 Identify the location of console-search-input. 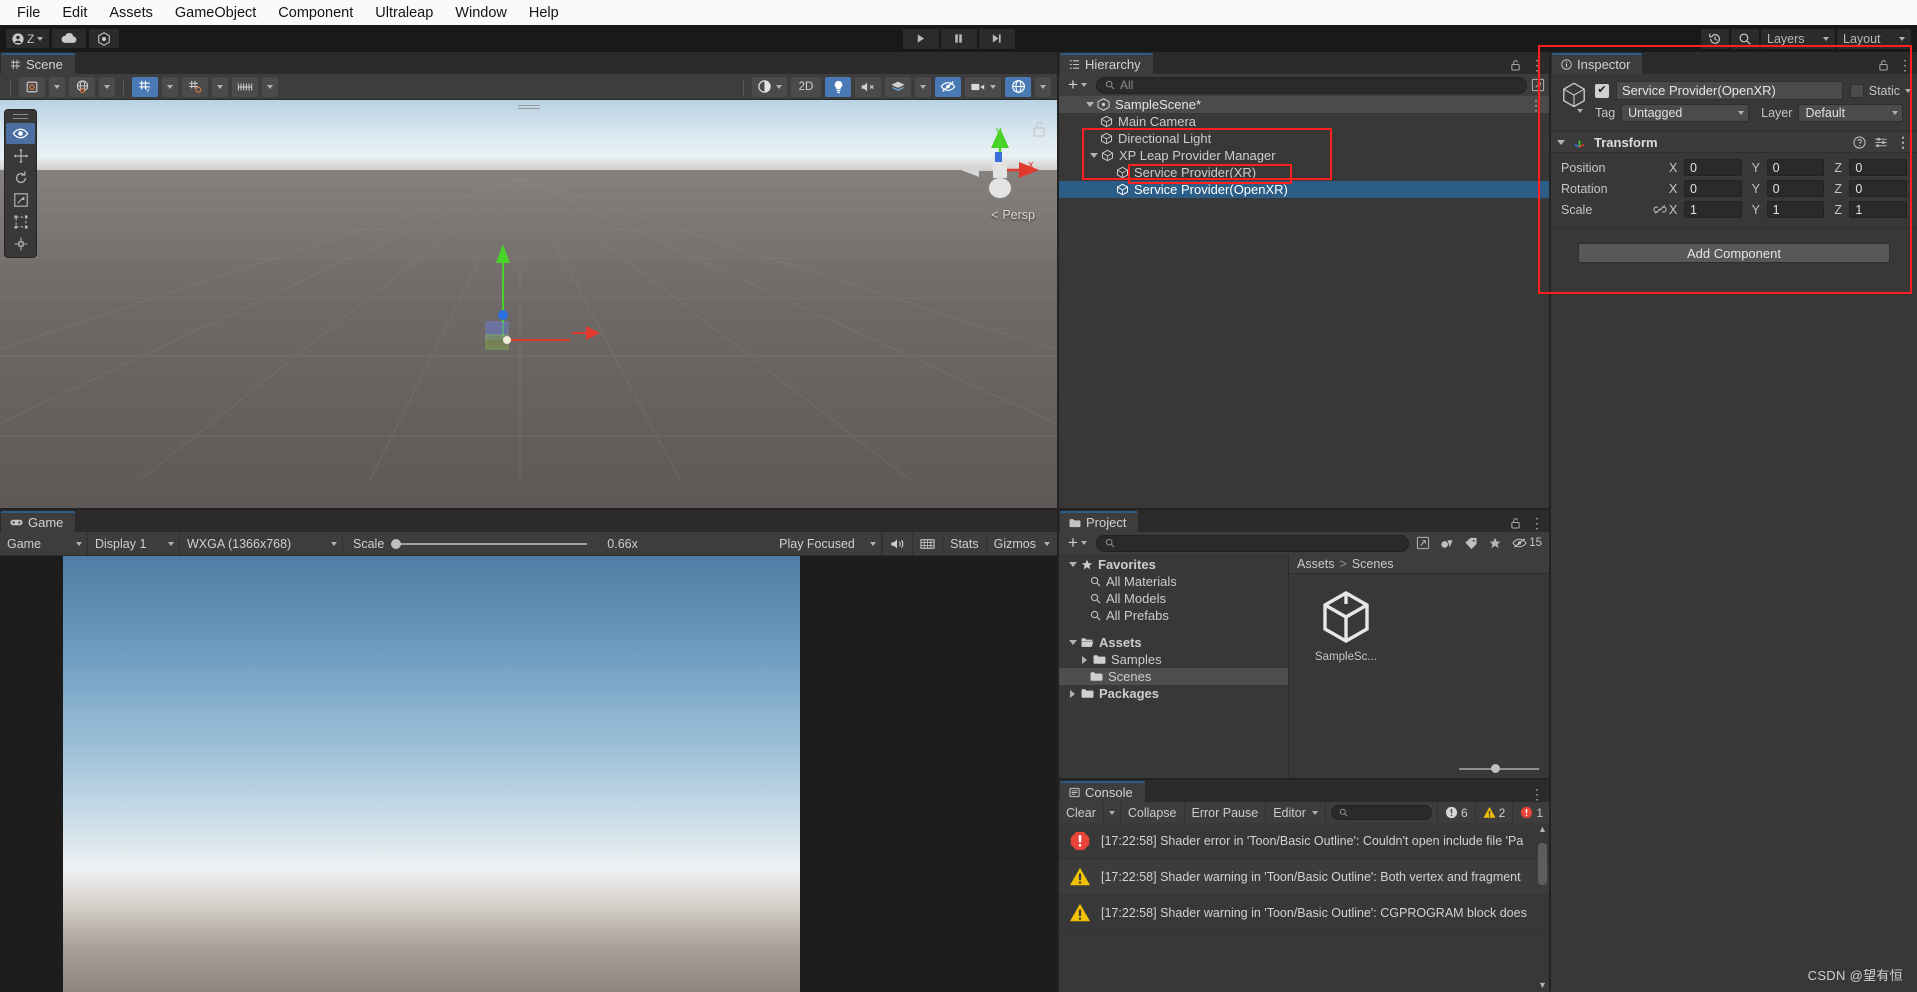
(1381, 812).